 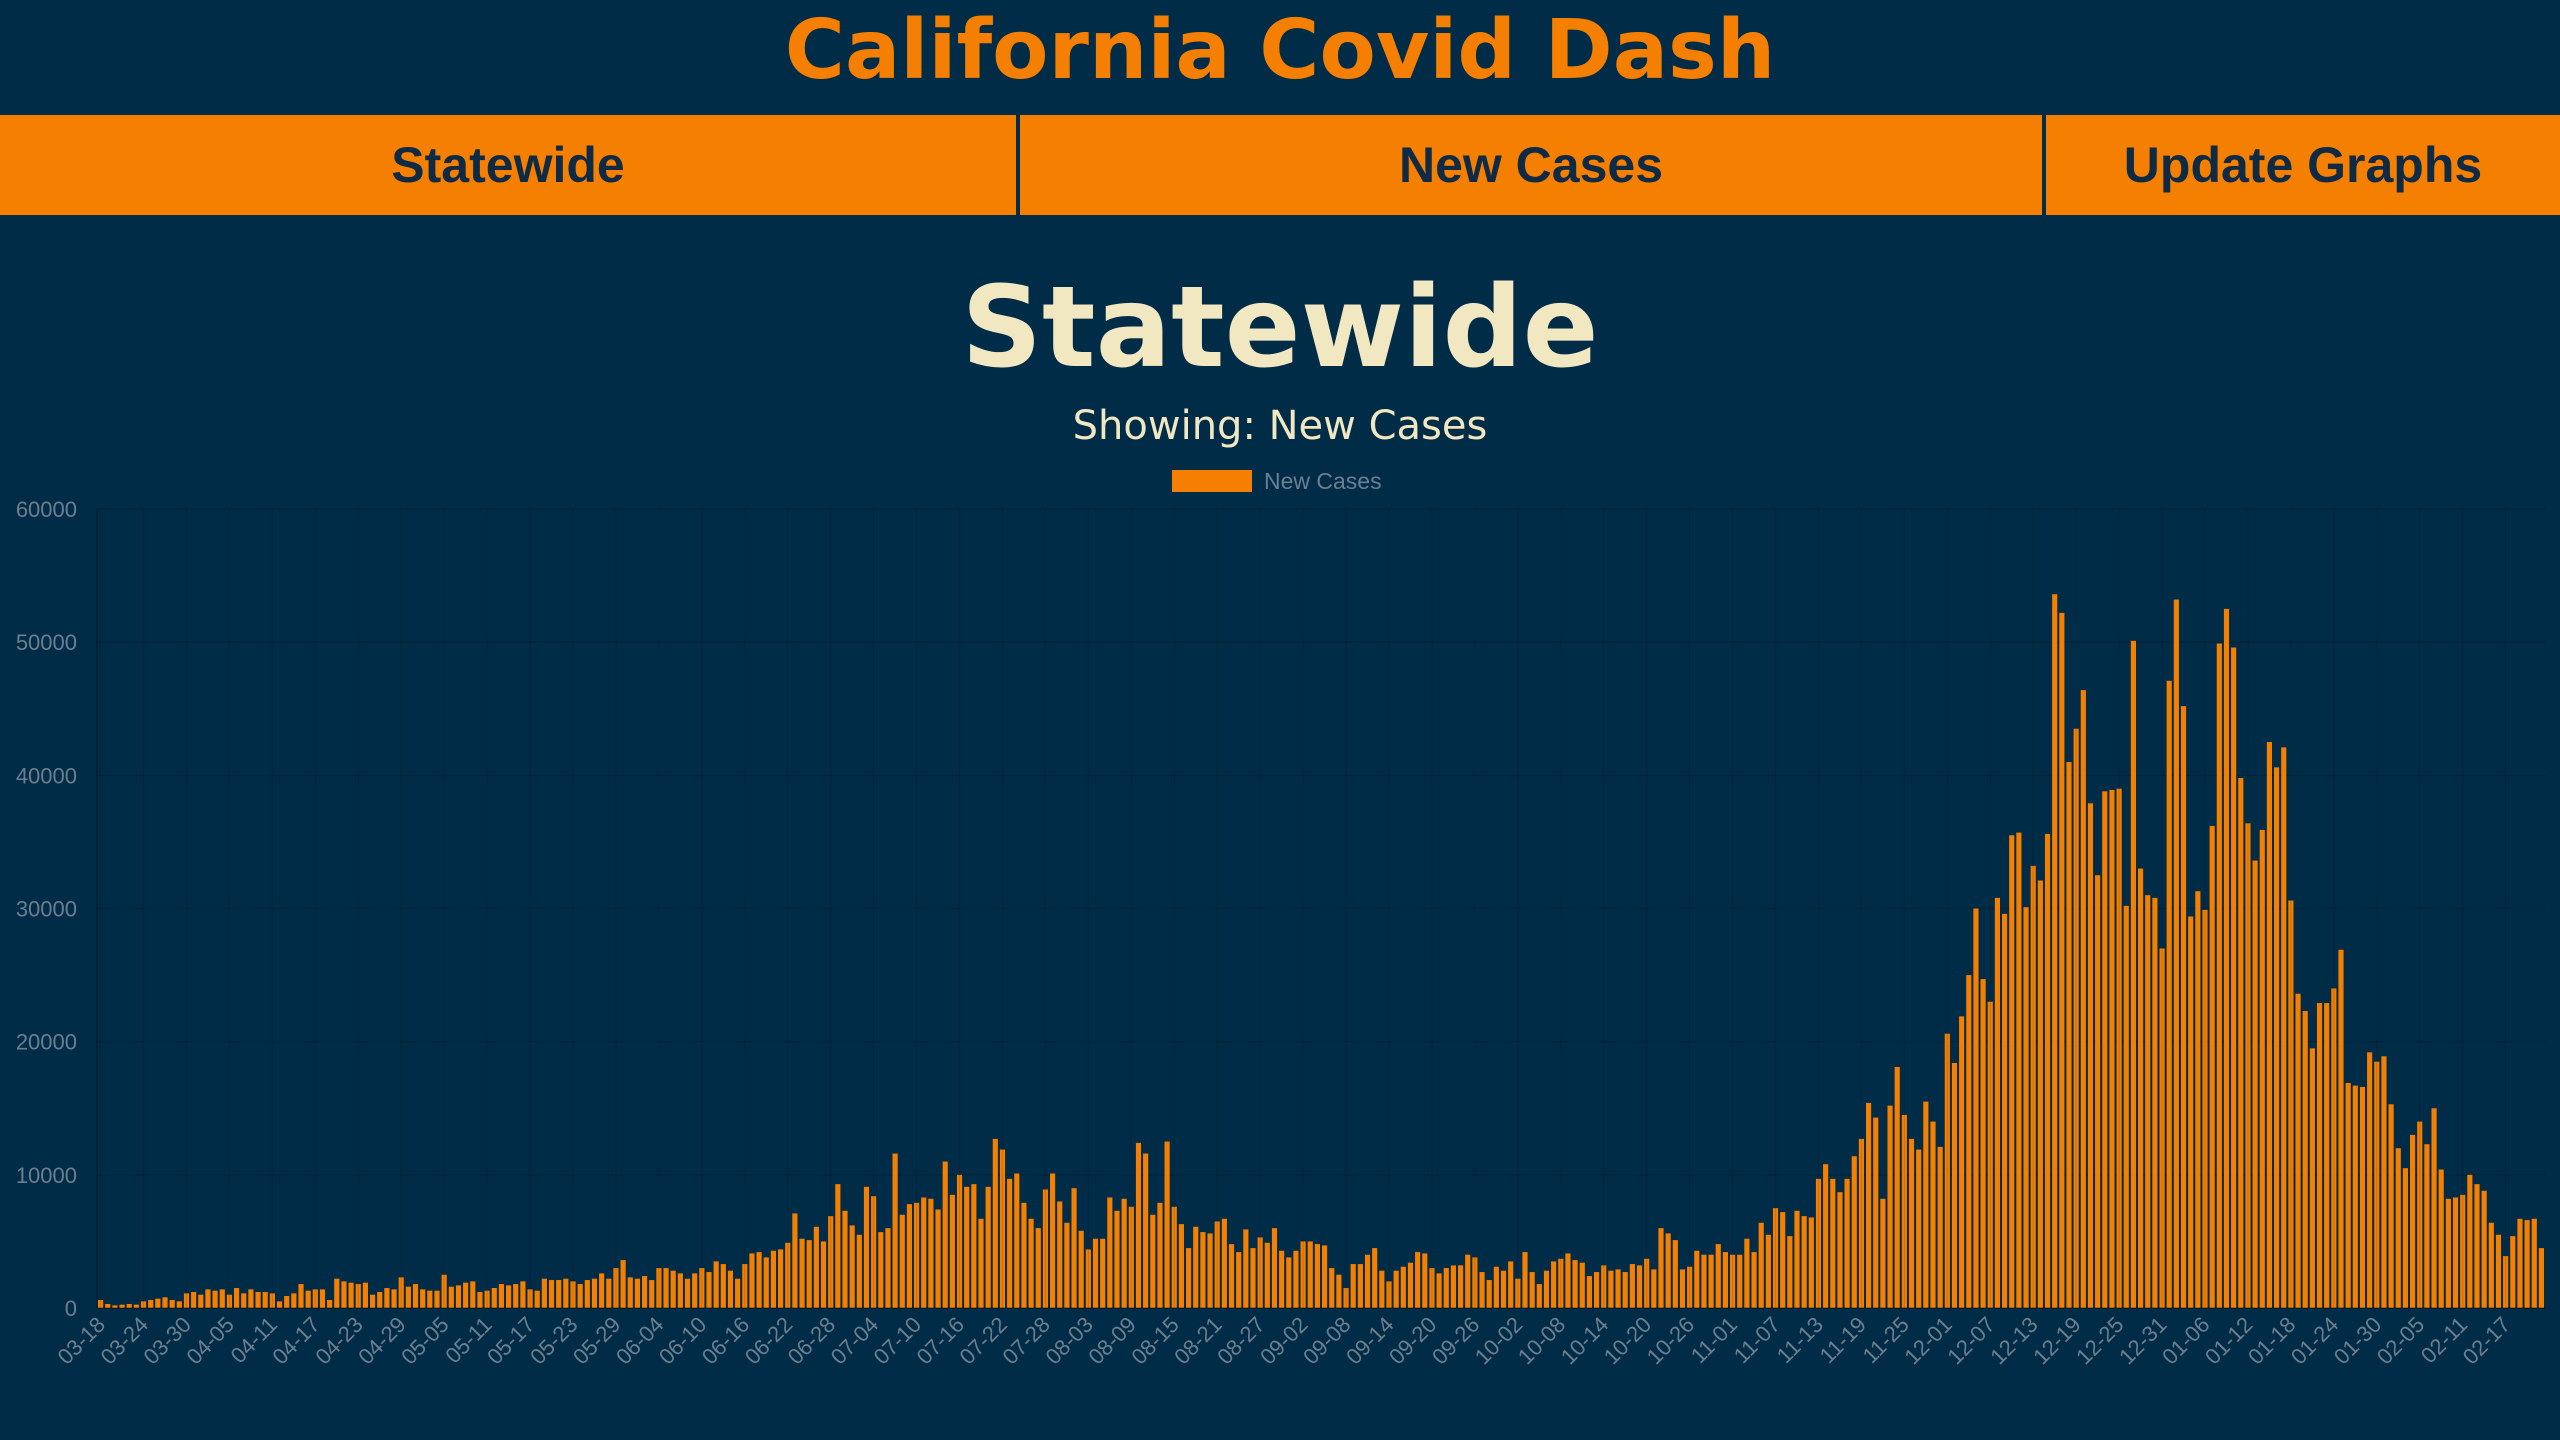 What do you see at coordinates (2303, 165) in the screenshot?
I see `update-graphs-button: Update Graphs` at bounding box center [2303, 165].